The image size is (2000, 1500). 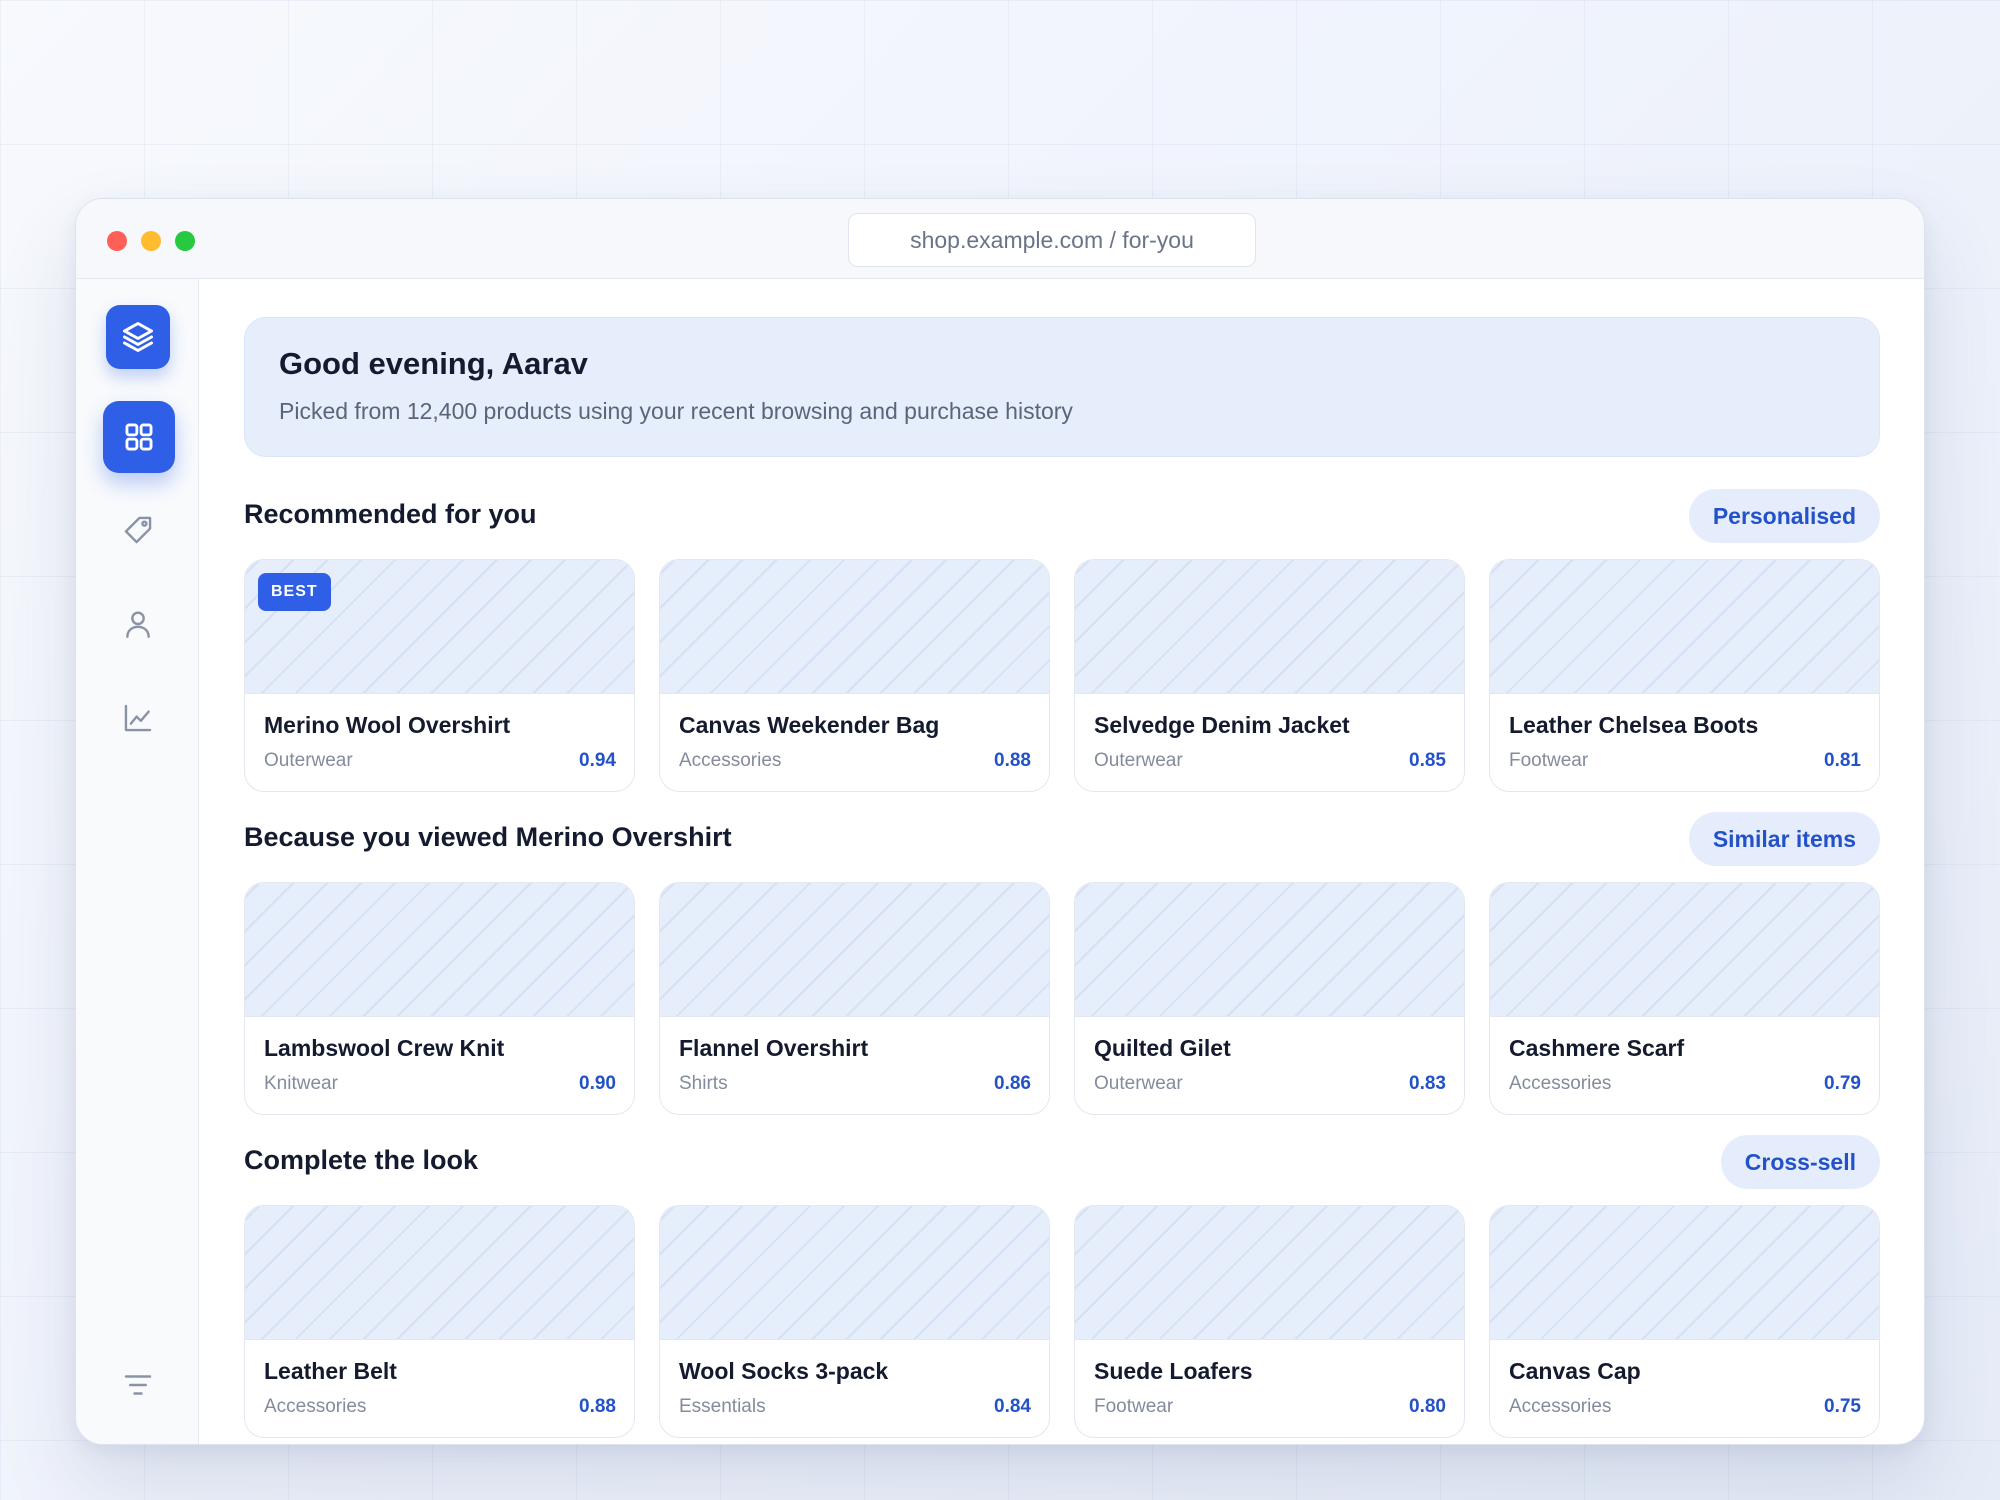 What do you see at coordinates (1062, 516) in the screenshot?
I see `section-header: Recommended for you Personalised` at bounding box center [1062, 516].